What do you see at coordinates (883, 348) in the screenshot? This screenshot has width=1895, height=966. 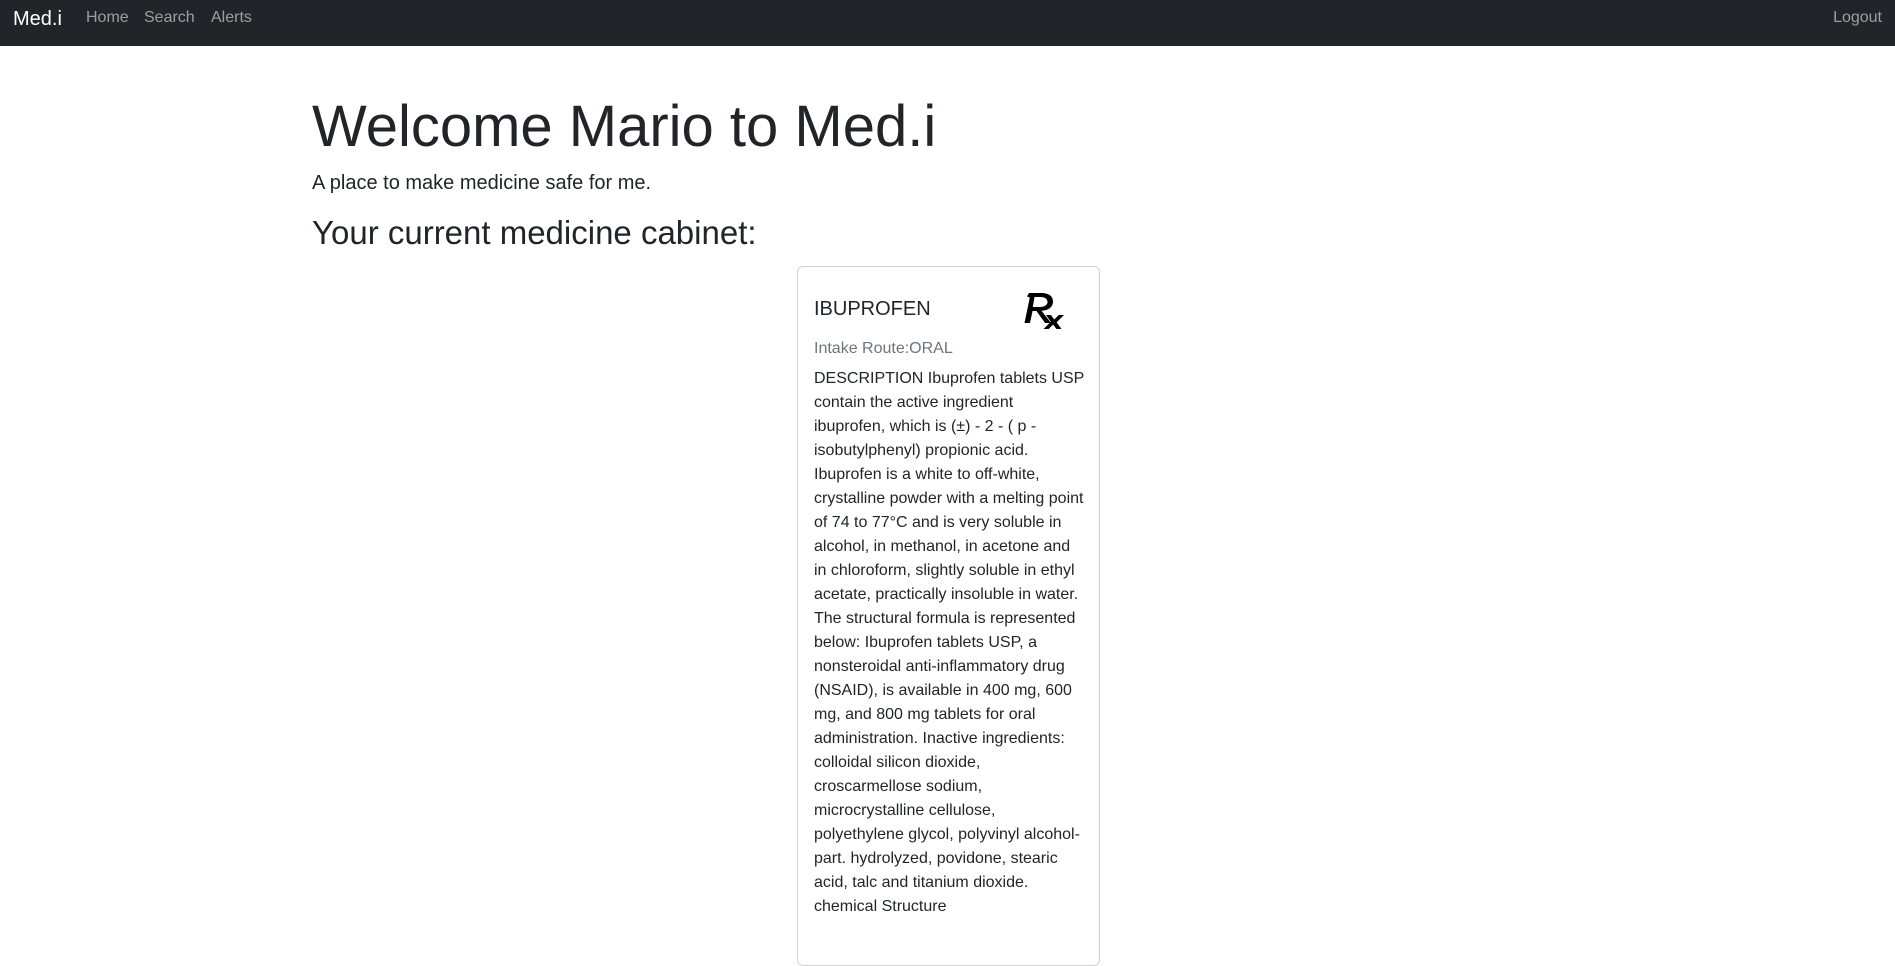 I see `intake-route: Intake Route:ORAL` at bounding box center [883, 348].